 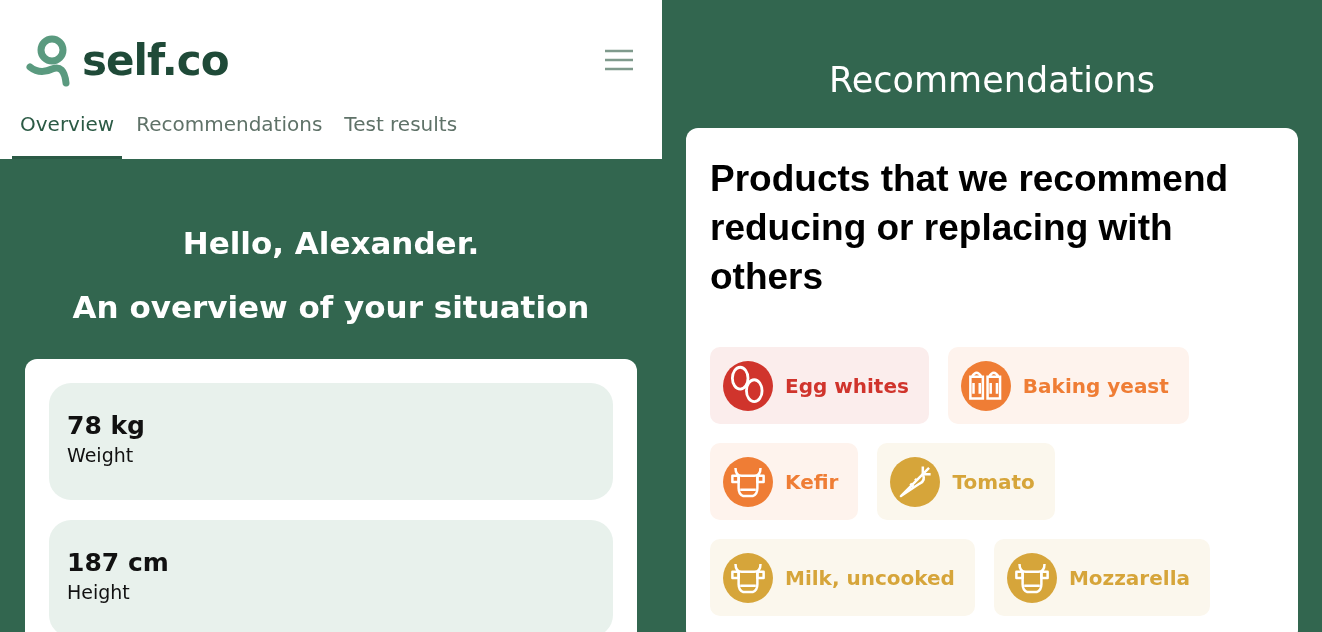 I want to click on card-heading: Products that we recommend reducing or replacing with others, so click(x=970, y=228).